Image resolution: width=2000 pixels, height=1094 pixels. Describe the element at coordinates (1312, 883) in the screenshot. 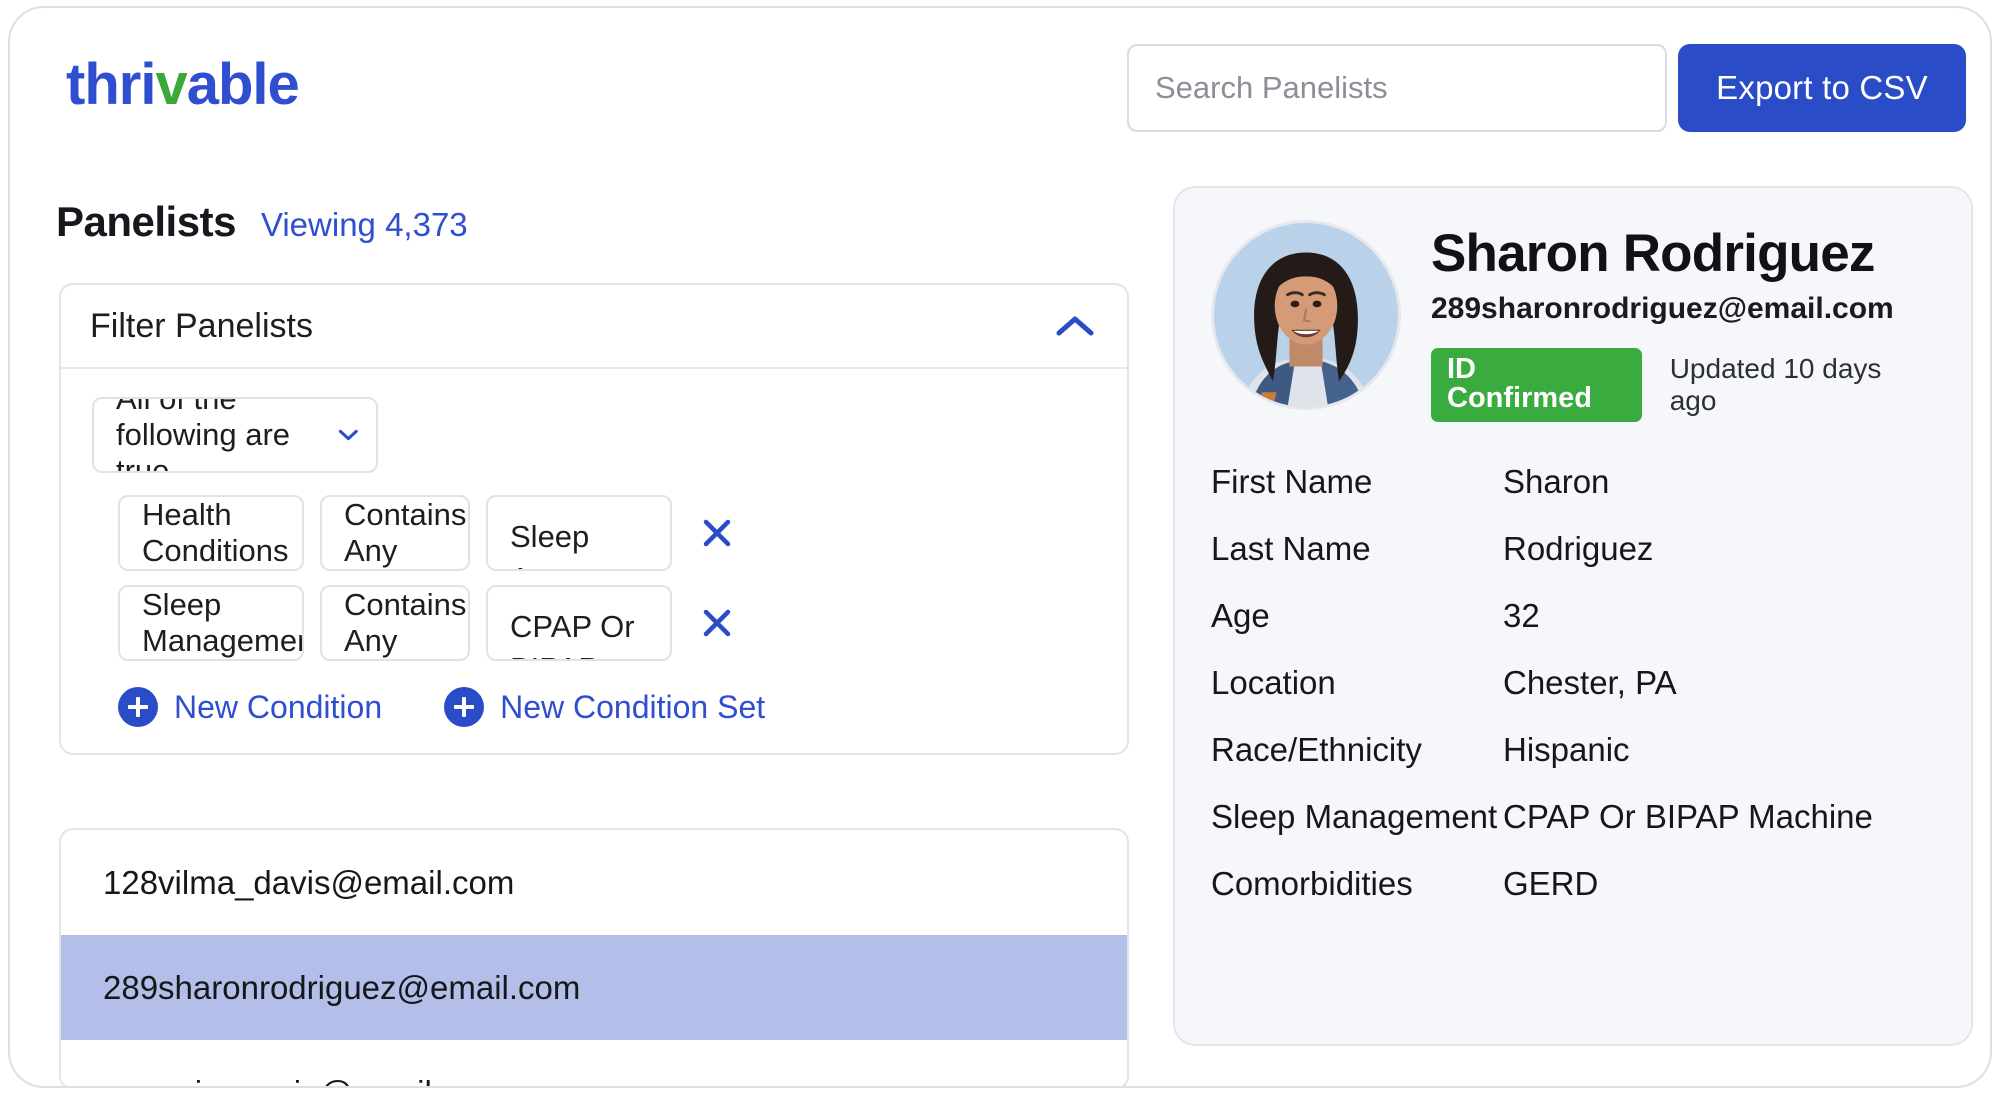

I see `field-label: Comorbidities` at that location.